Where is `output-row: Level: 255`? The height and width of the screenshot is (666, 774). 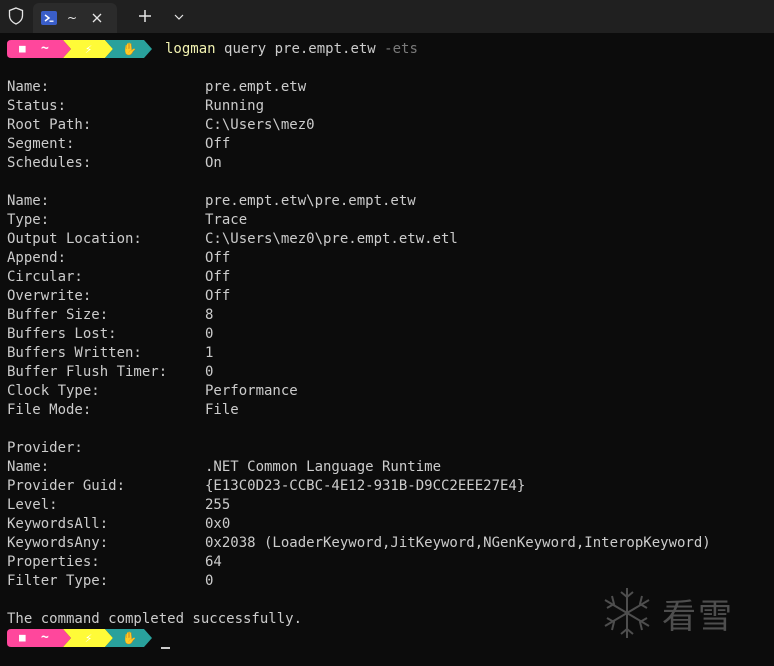
output-row: Level: 255 is located at coordinates (387, 505).